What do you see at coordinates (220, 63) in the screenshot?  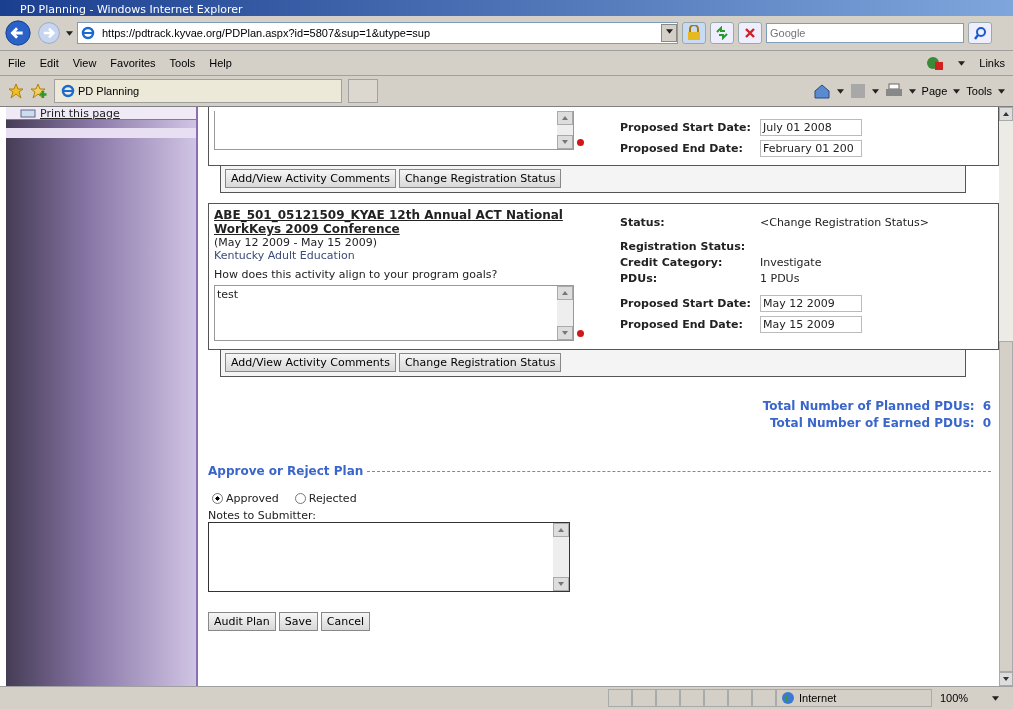 I see `menu-item: Help` at bounding box center [220, 63].